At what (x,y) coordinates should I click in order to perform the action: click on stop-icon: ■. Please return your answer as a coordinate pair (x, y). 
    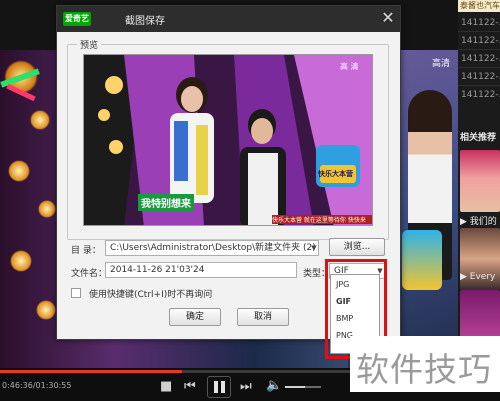
    Looking at the image, I should click on (166, 386).